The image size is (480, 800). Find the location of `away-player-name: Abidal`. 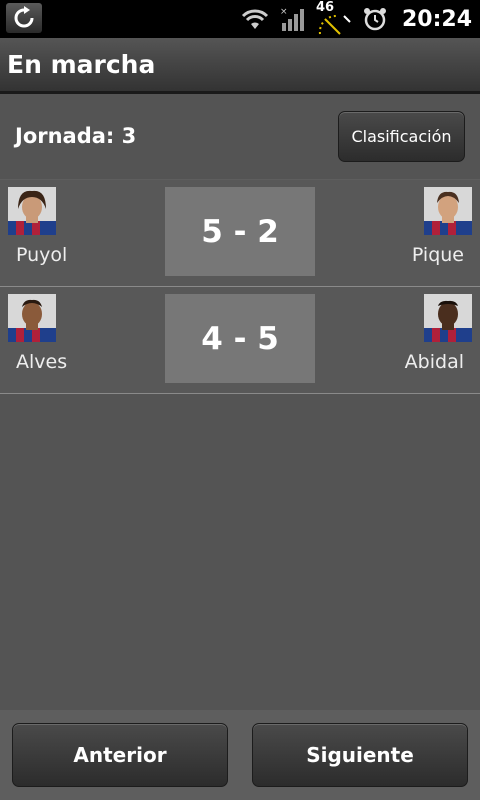

away-player-name: Abidal is located at coordinates (434, 362).